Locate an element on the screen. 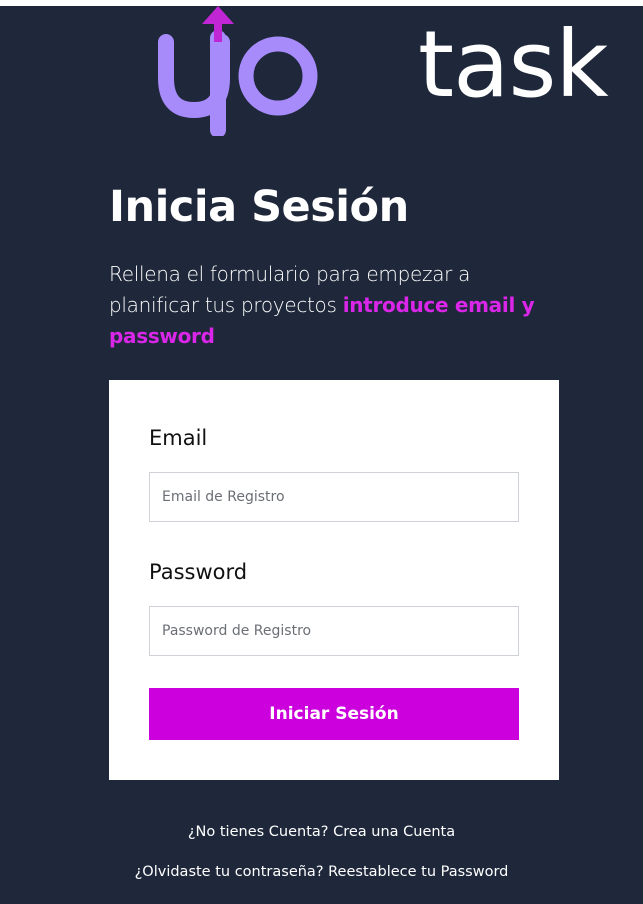 The width and height of the screenshot is (643, 904). register-link: ¿No tienes Cuenta? Crea una Cuenta is located at coordinates (321, 832).